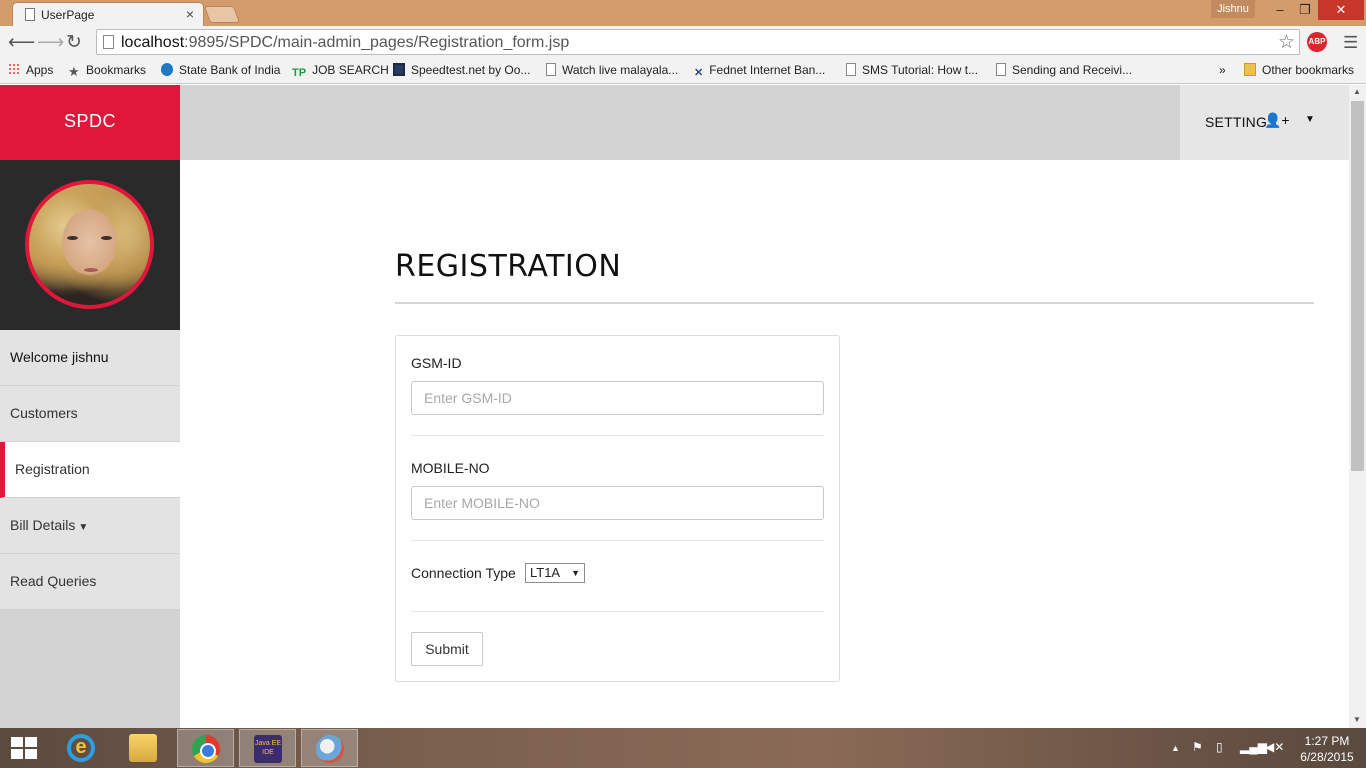 Image resolution: width=1366 pixels, height=768 pixels. I want to click on back-arrow-icon: ⟵, so click(21, 42).